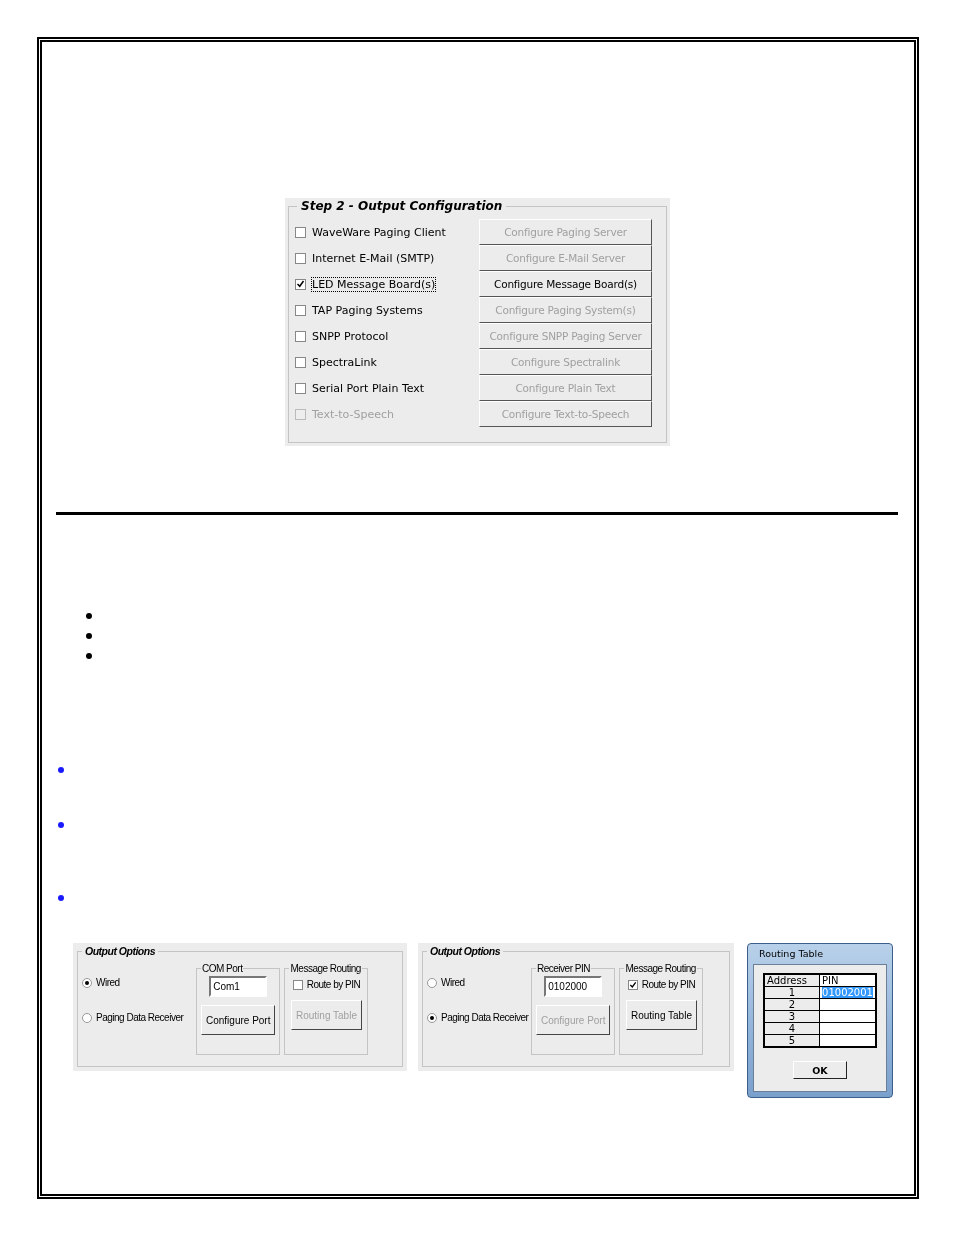 Image resolution: width=954 pixels, height=1235 pixels. I want to click on input-field: 0102000, so click(573, 986).